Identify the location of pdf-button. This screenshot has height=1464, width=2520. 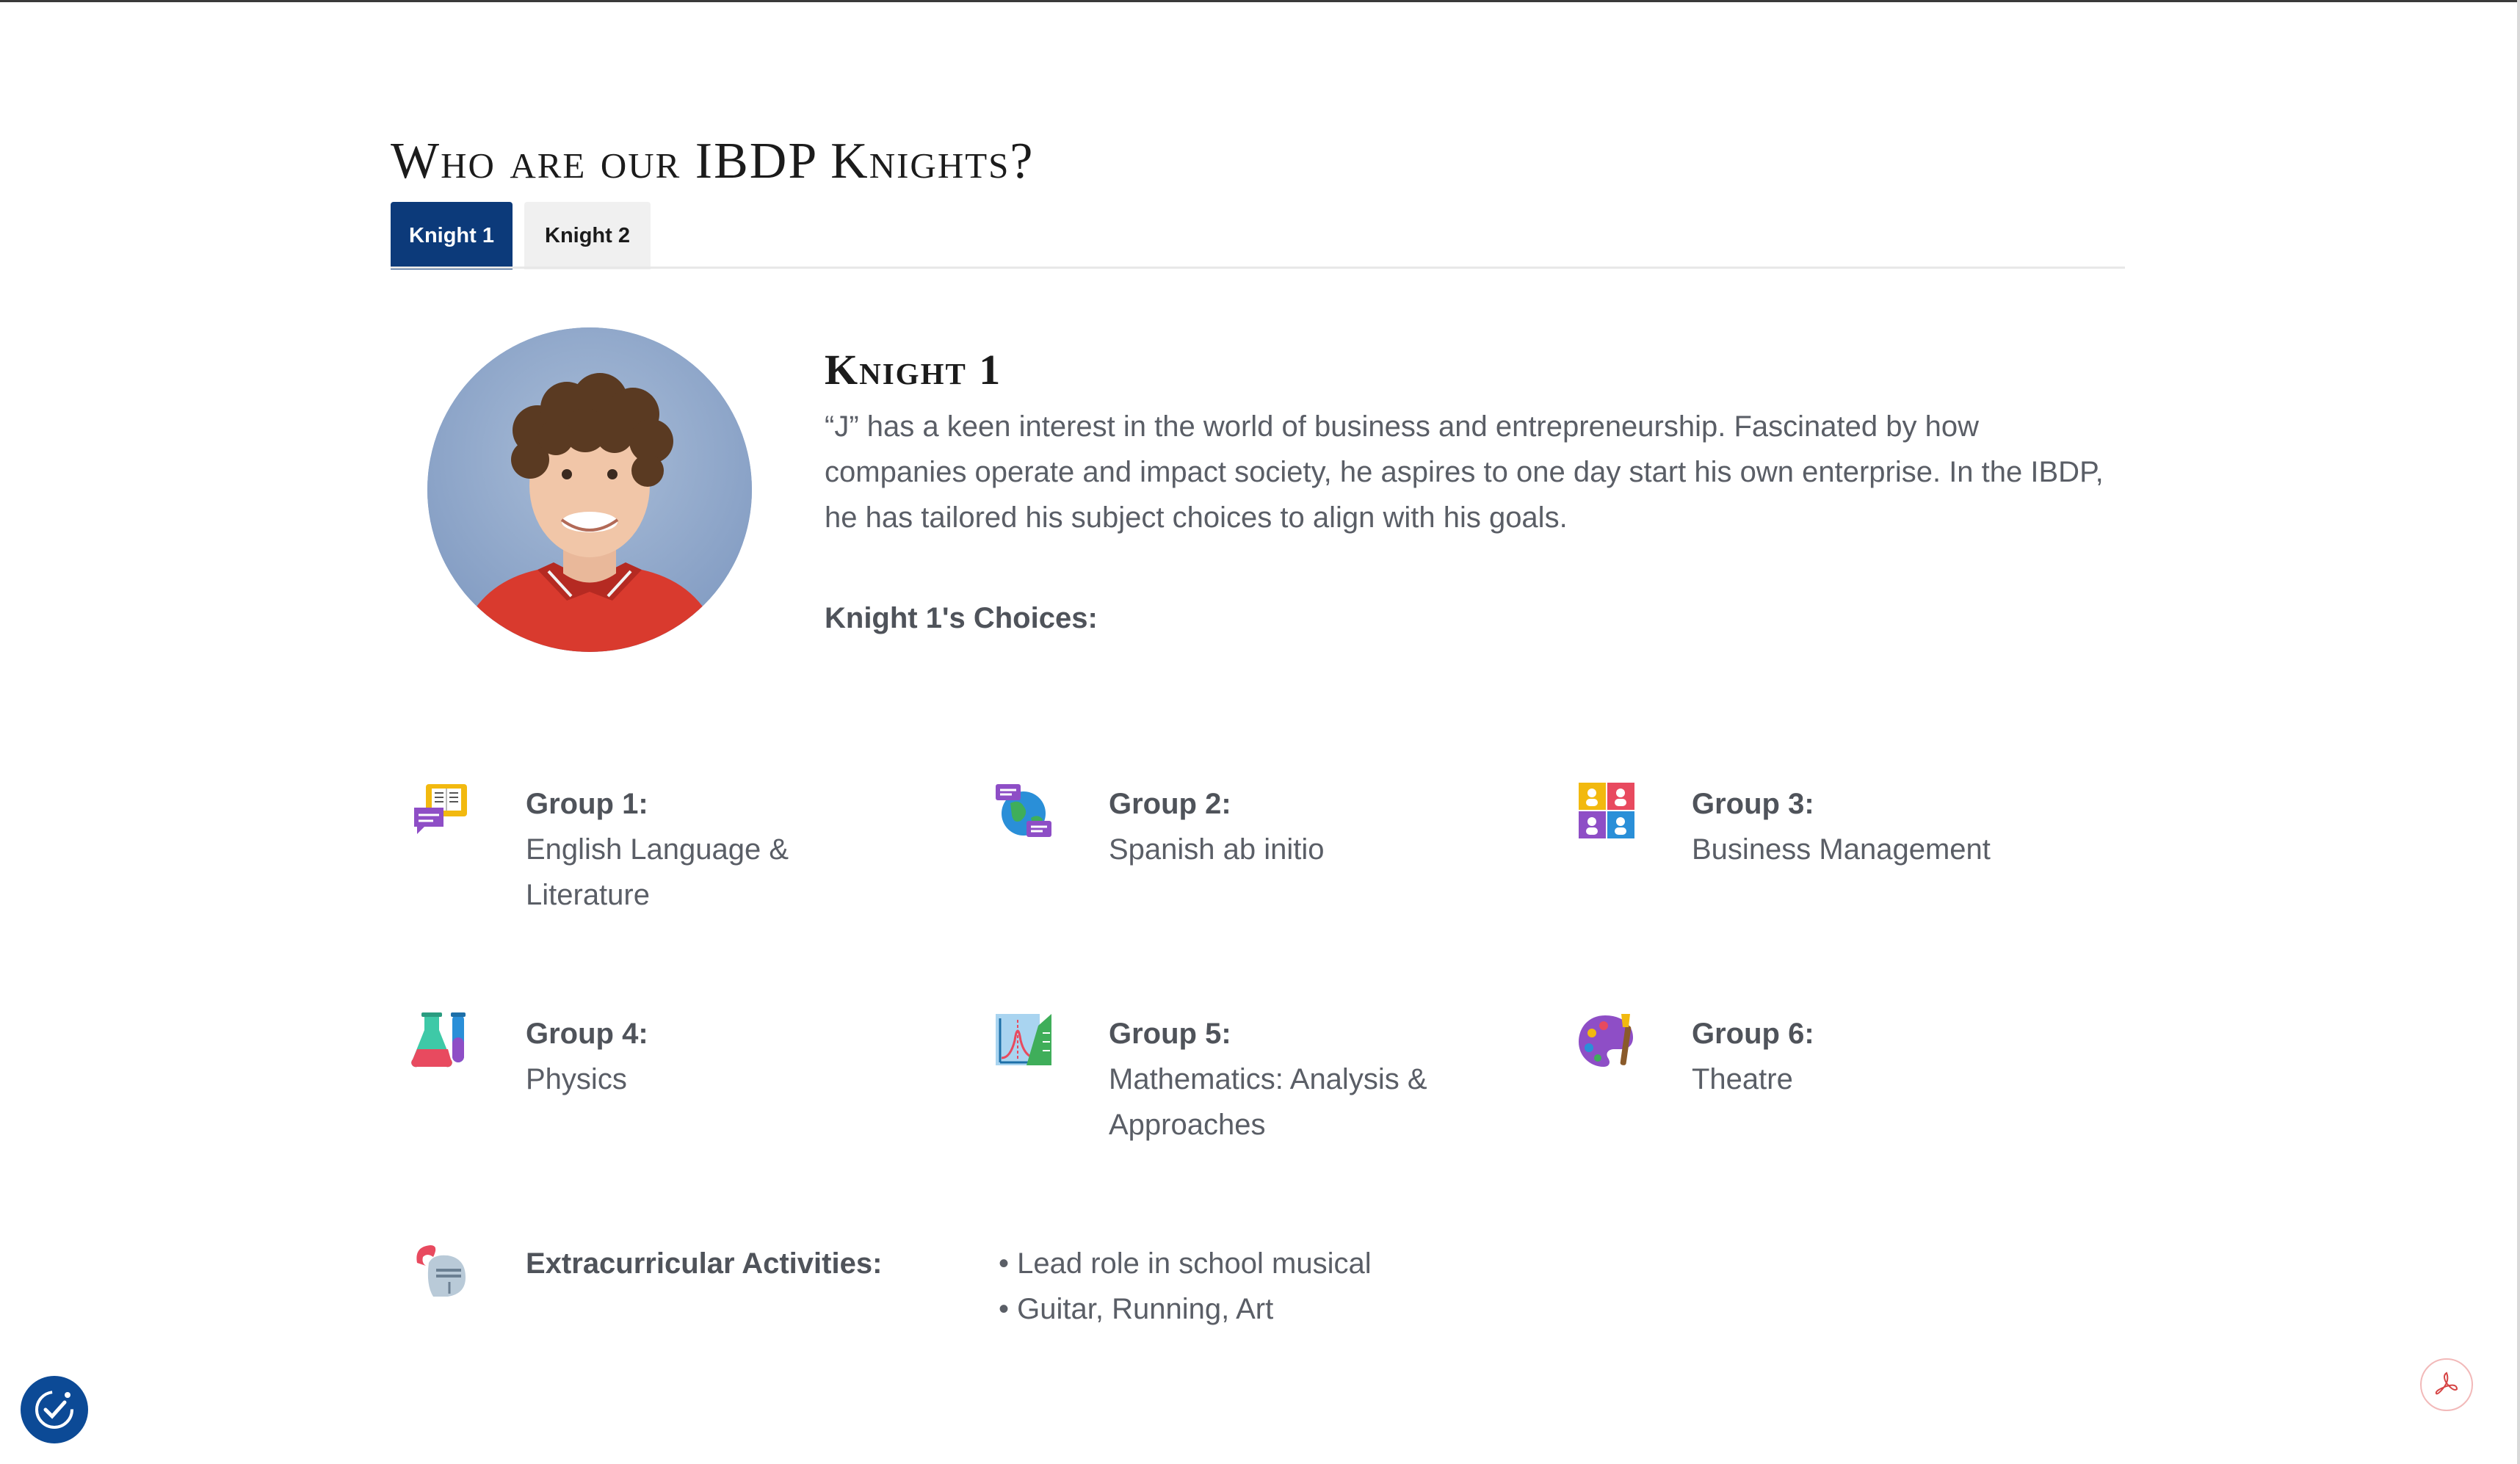
(2446, 1385).